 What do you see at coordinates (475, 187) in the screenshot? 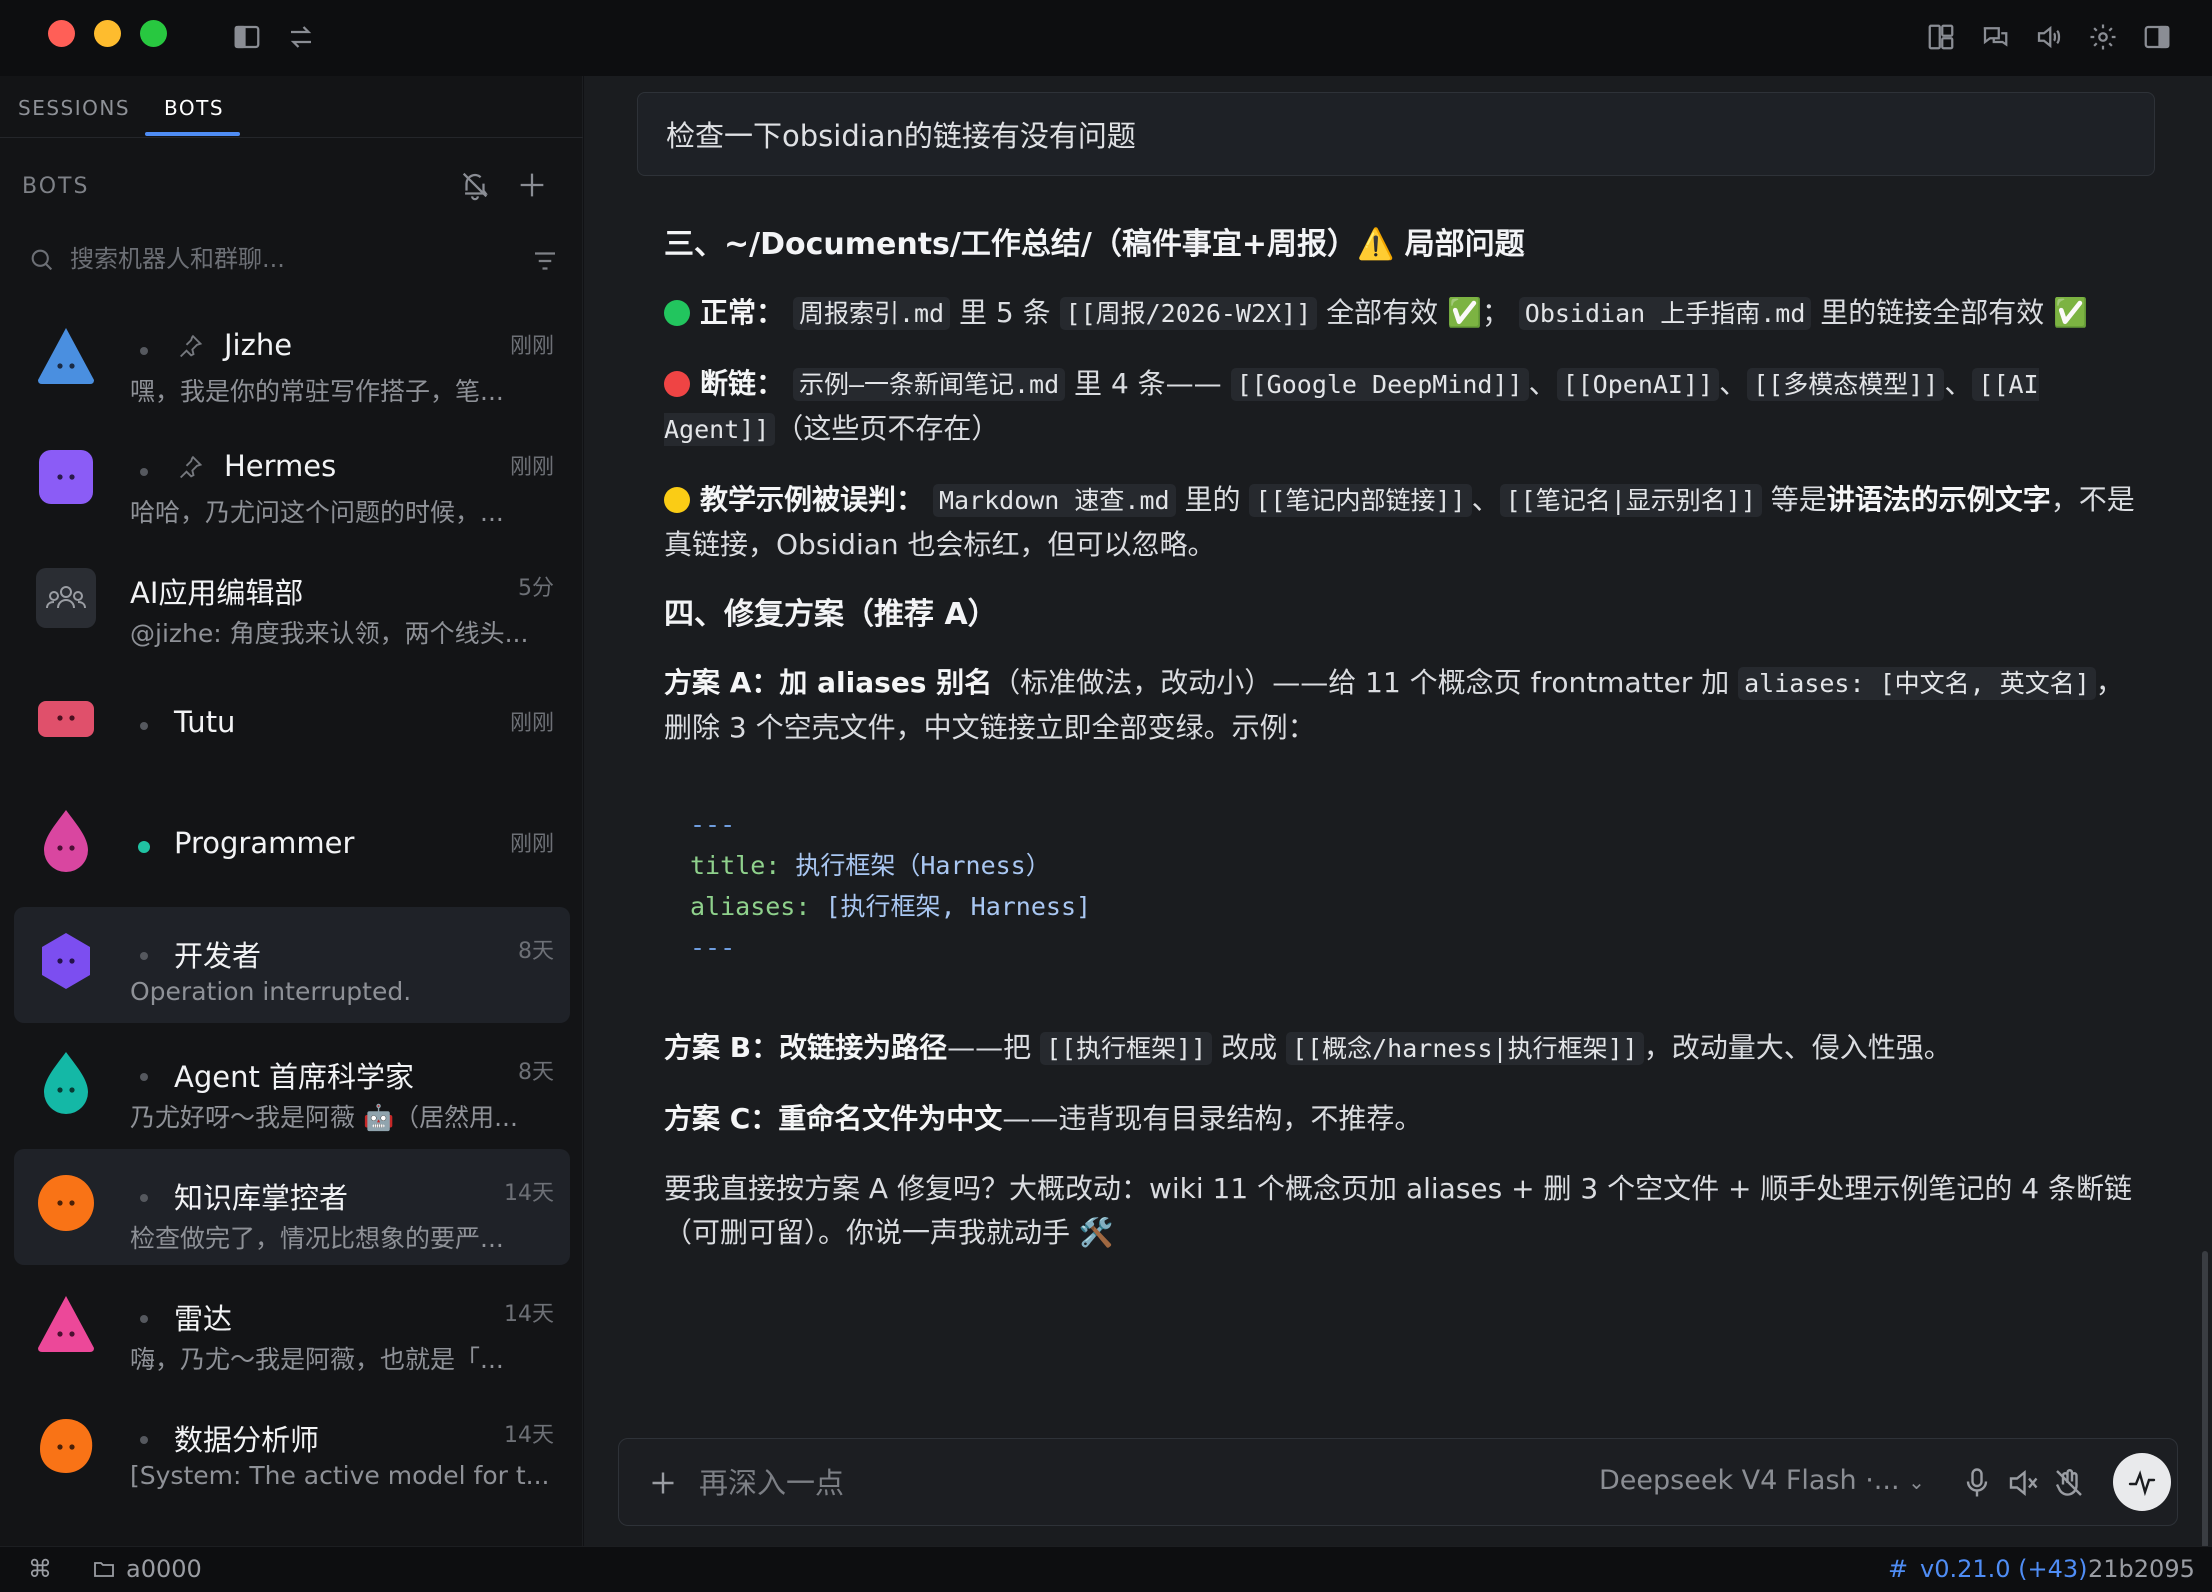
I see `mute-notifications-icon` at bounding box center [475, 187].